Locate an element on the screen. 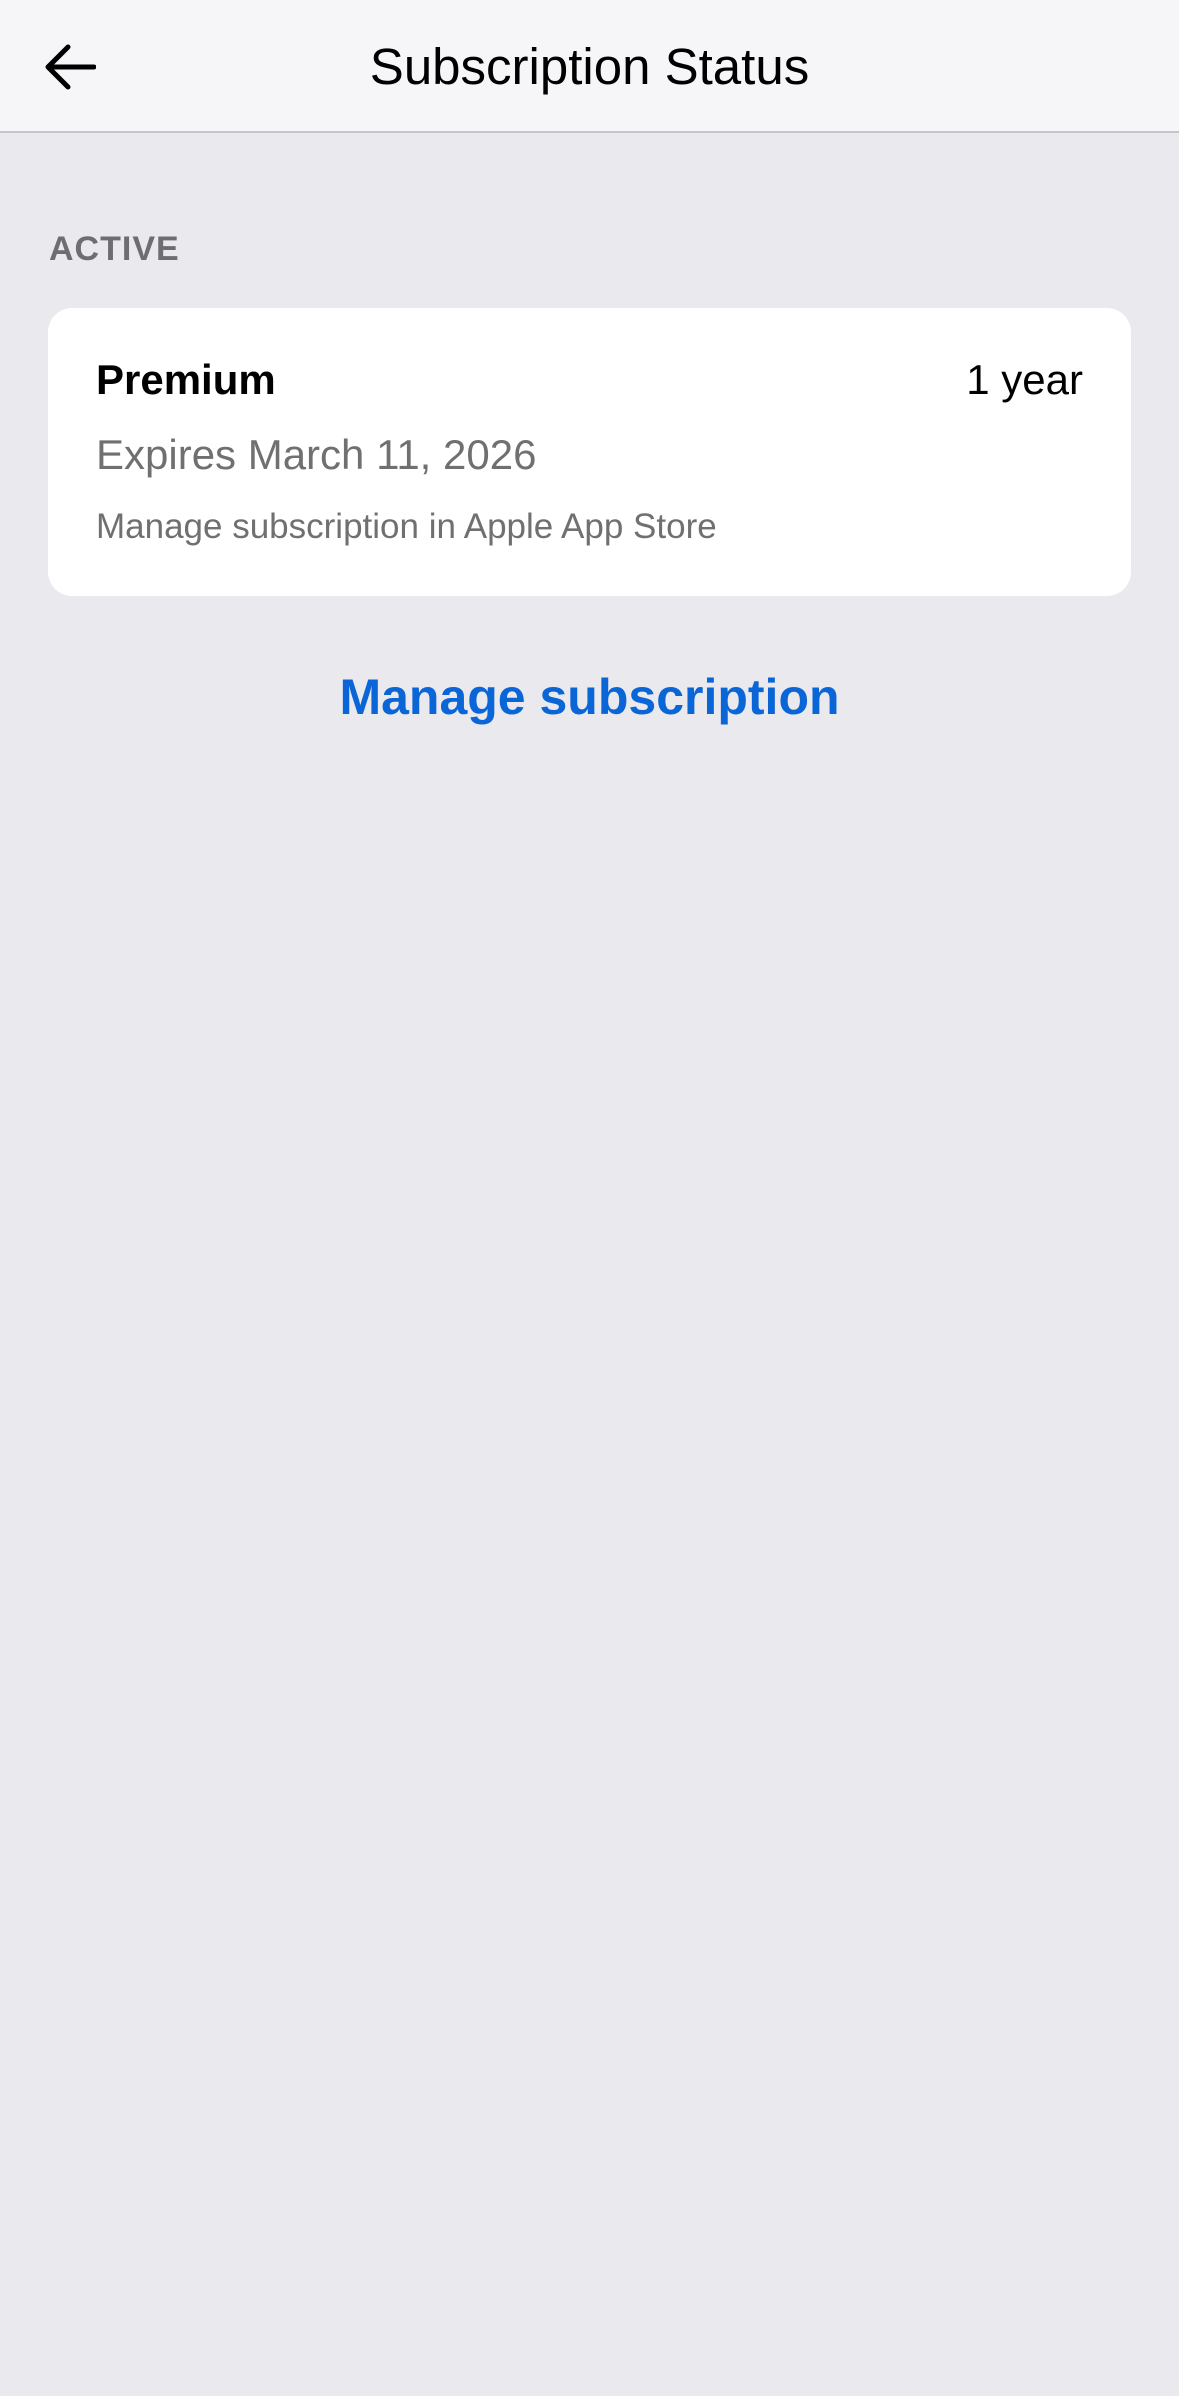 Image resolution: width=1179 pixels, height=2396 pixels. back-button is located at coordinates (73, 67).